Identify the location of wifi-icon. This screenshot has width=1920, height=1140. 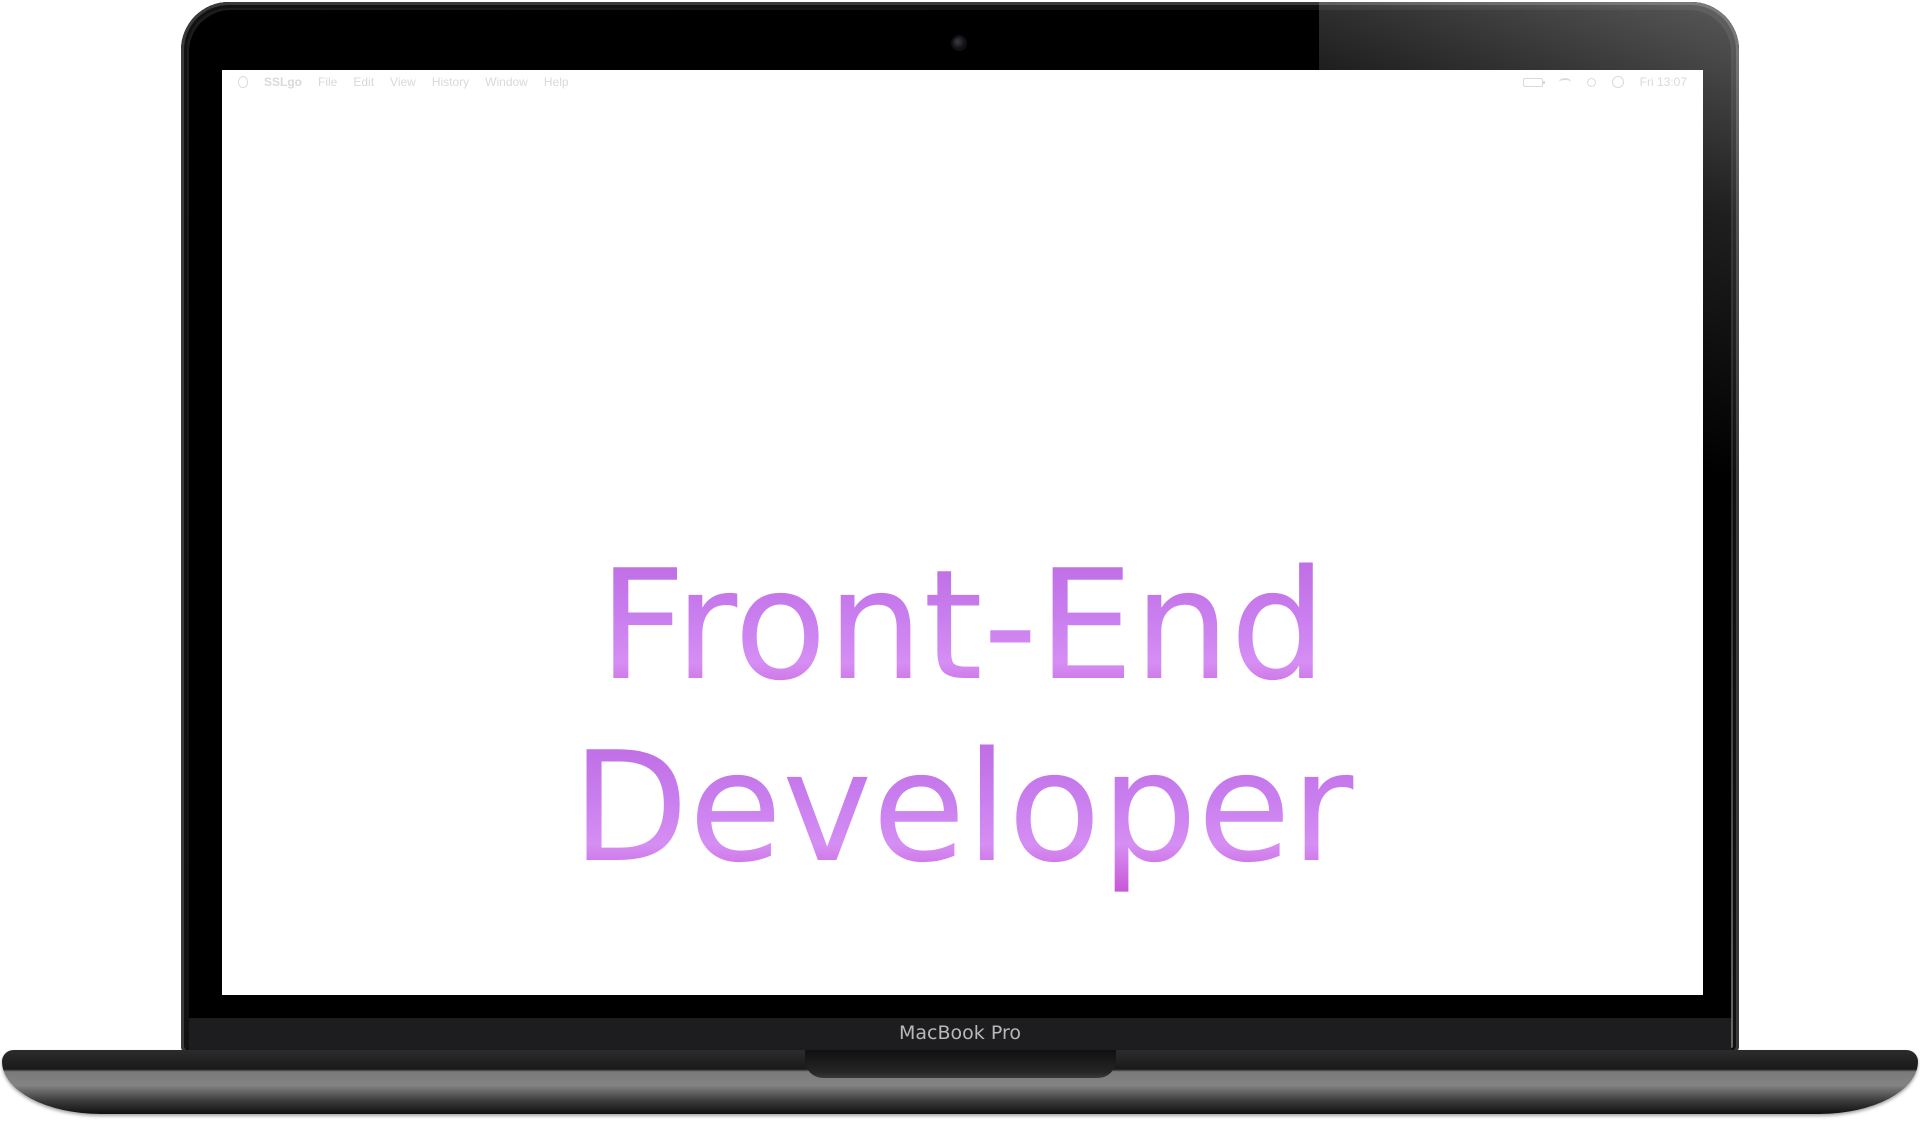
(1564, 82).